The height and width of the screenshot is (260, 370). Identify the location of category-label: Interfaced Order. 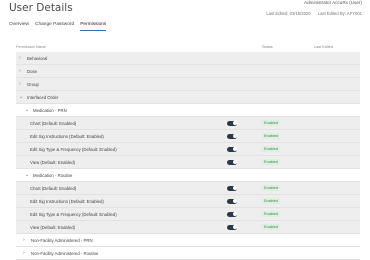
(43, 97).